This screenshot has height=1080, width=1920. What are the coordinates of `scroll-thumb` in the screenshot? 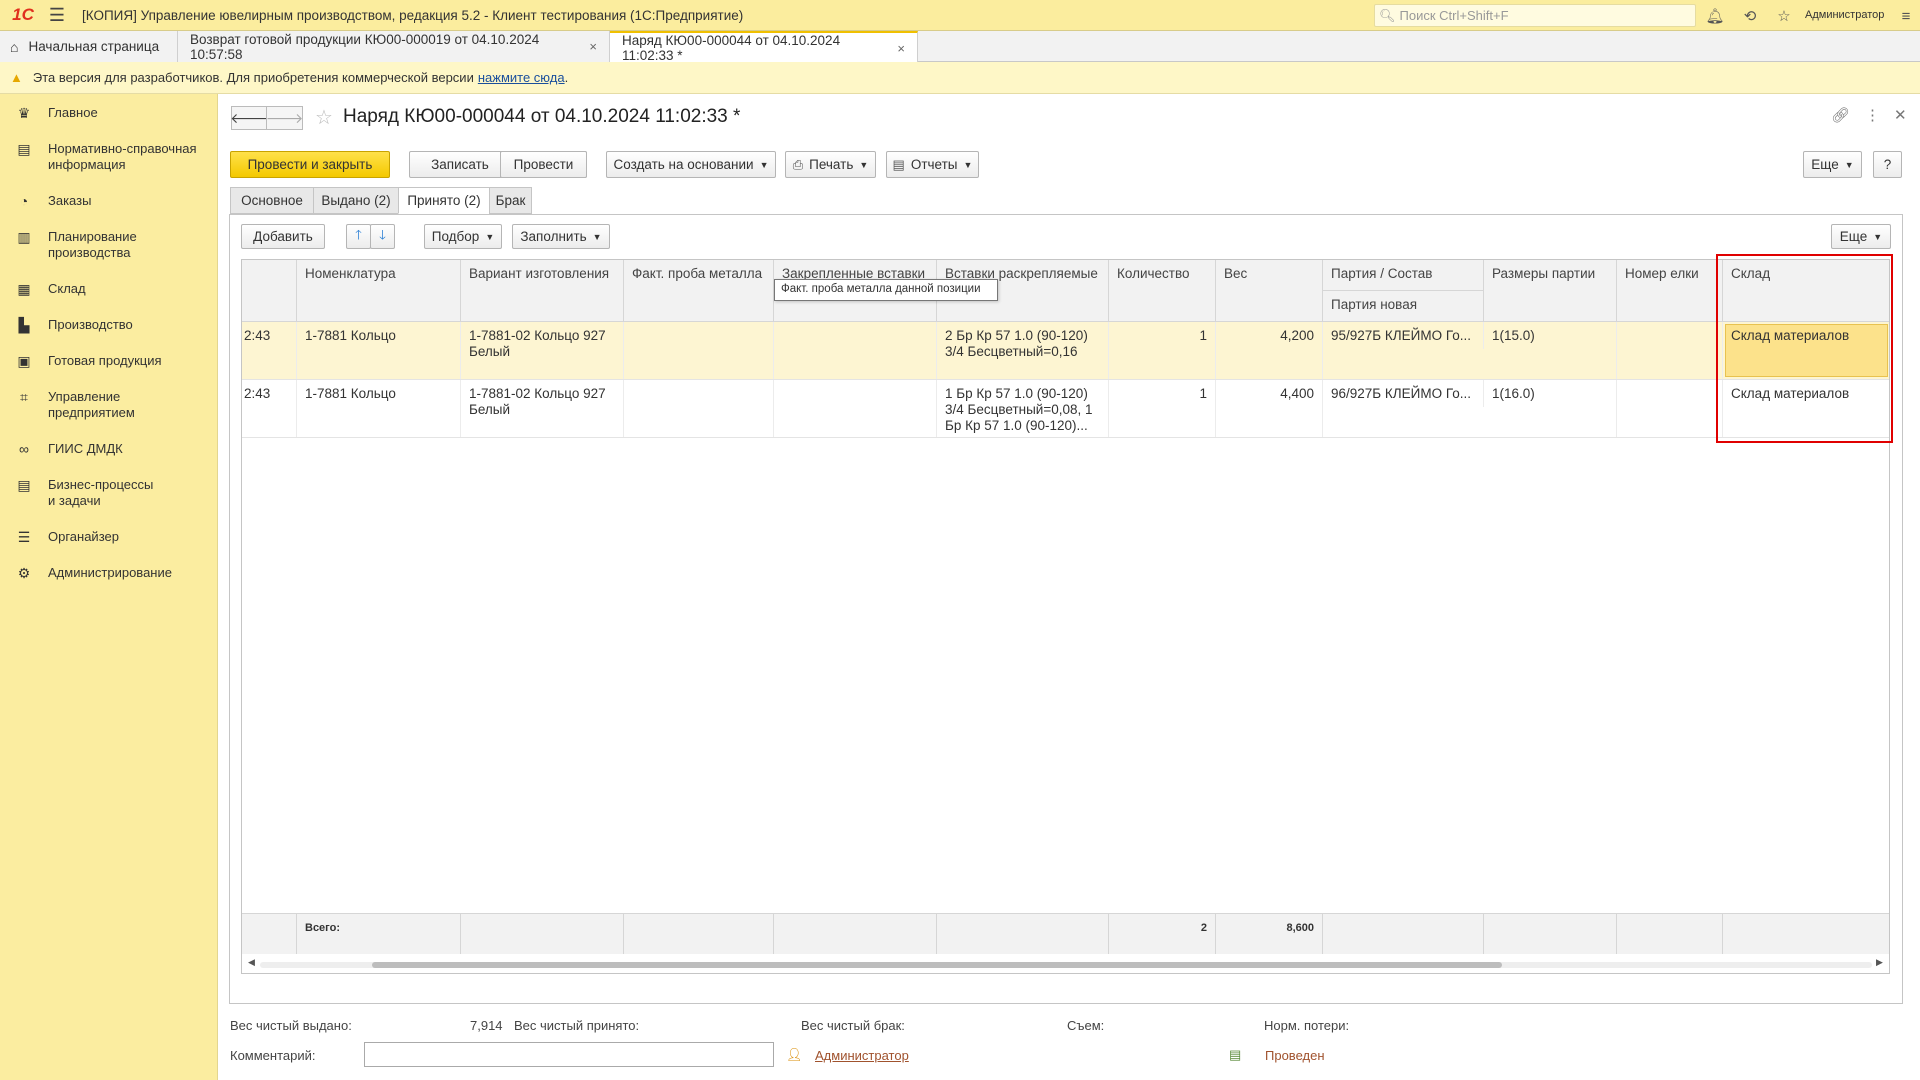 It's located at (937, 965).